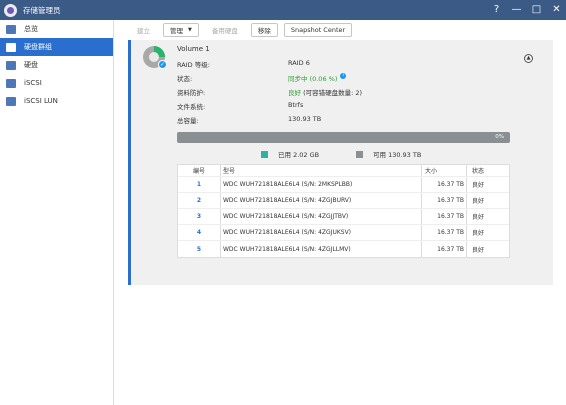 The image size is (566, 405). What do you see at coordinates (496, 10) in the screenshot?
I see `help-icon: ?` at bounding box center [496, 10].